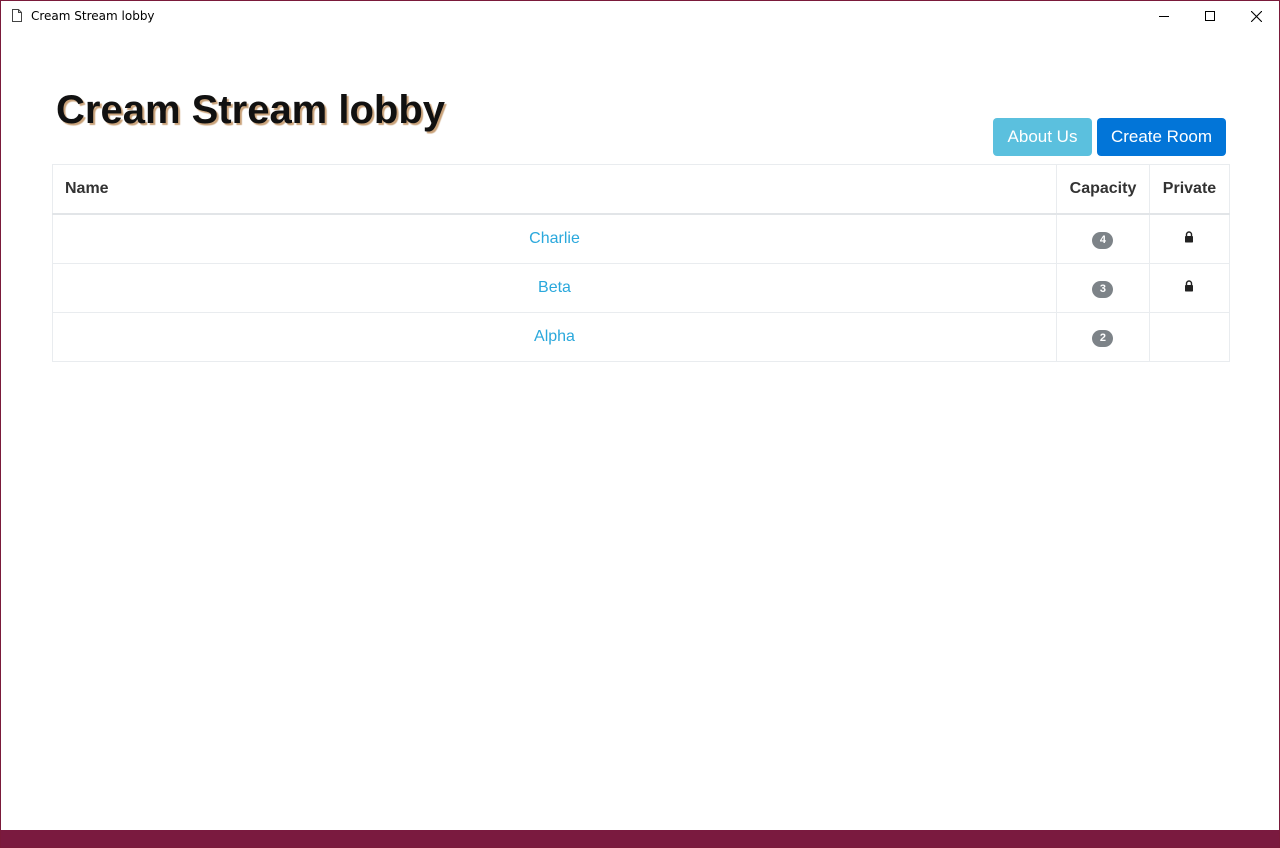 The image size is (1280, 848). I want to click on create-room-button: Create Room, so click(1161, 137).